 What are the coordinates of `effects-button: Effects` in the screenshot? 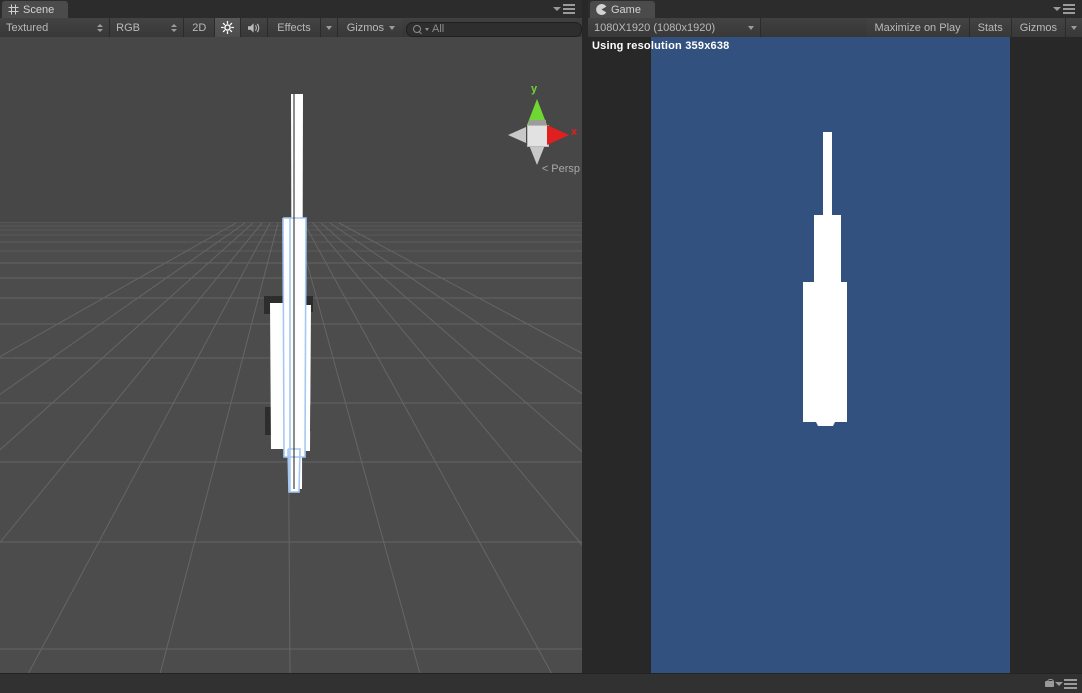 It's located at (294, 27).